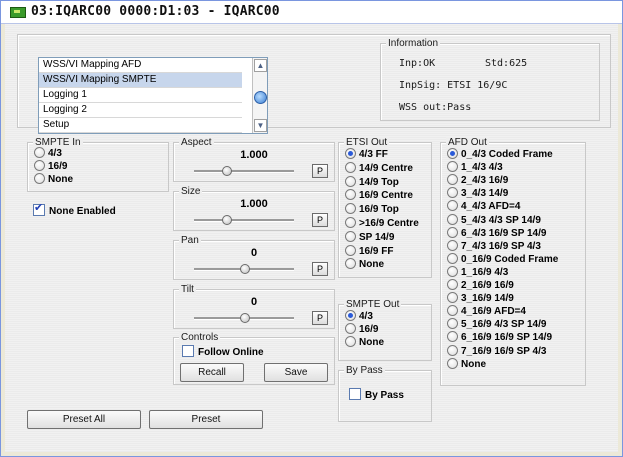 Image resolution: width=623 pixels, height=457 pixels. Describe the element at coordinates (502, 258) in the screenshot. I see `afd-out-option: 0_16/9 Coded Frame` at that location.